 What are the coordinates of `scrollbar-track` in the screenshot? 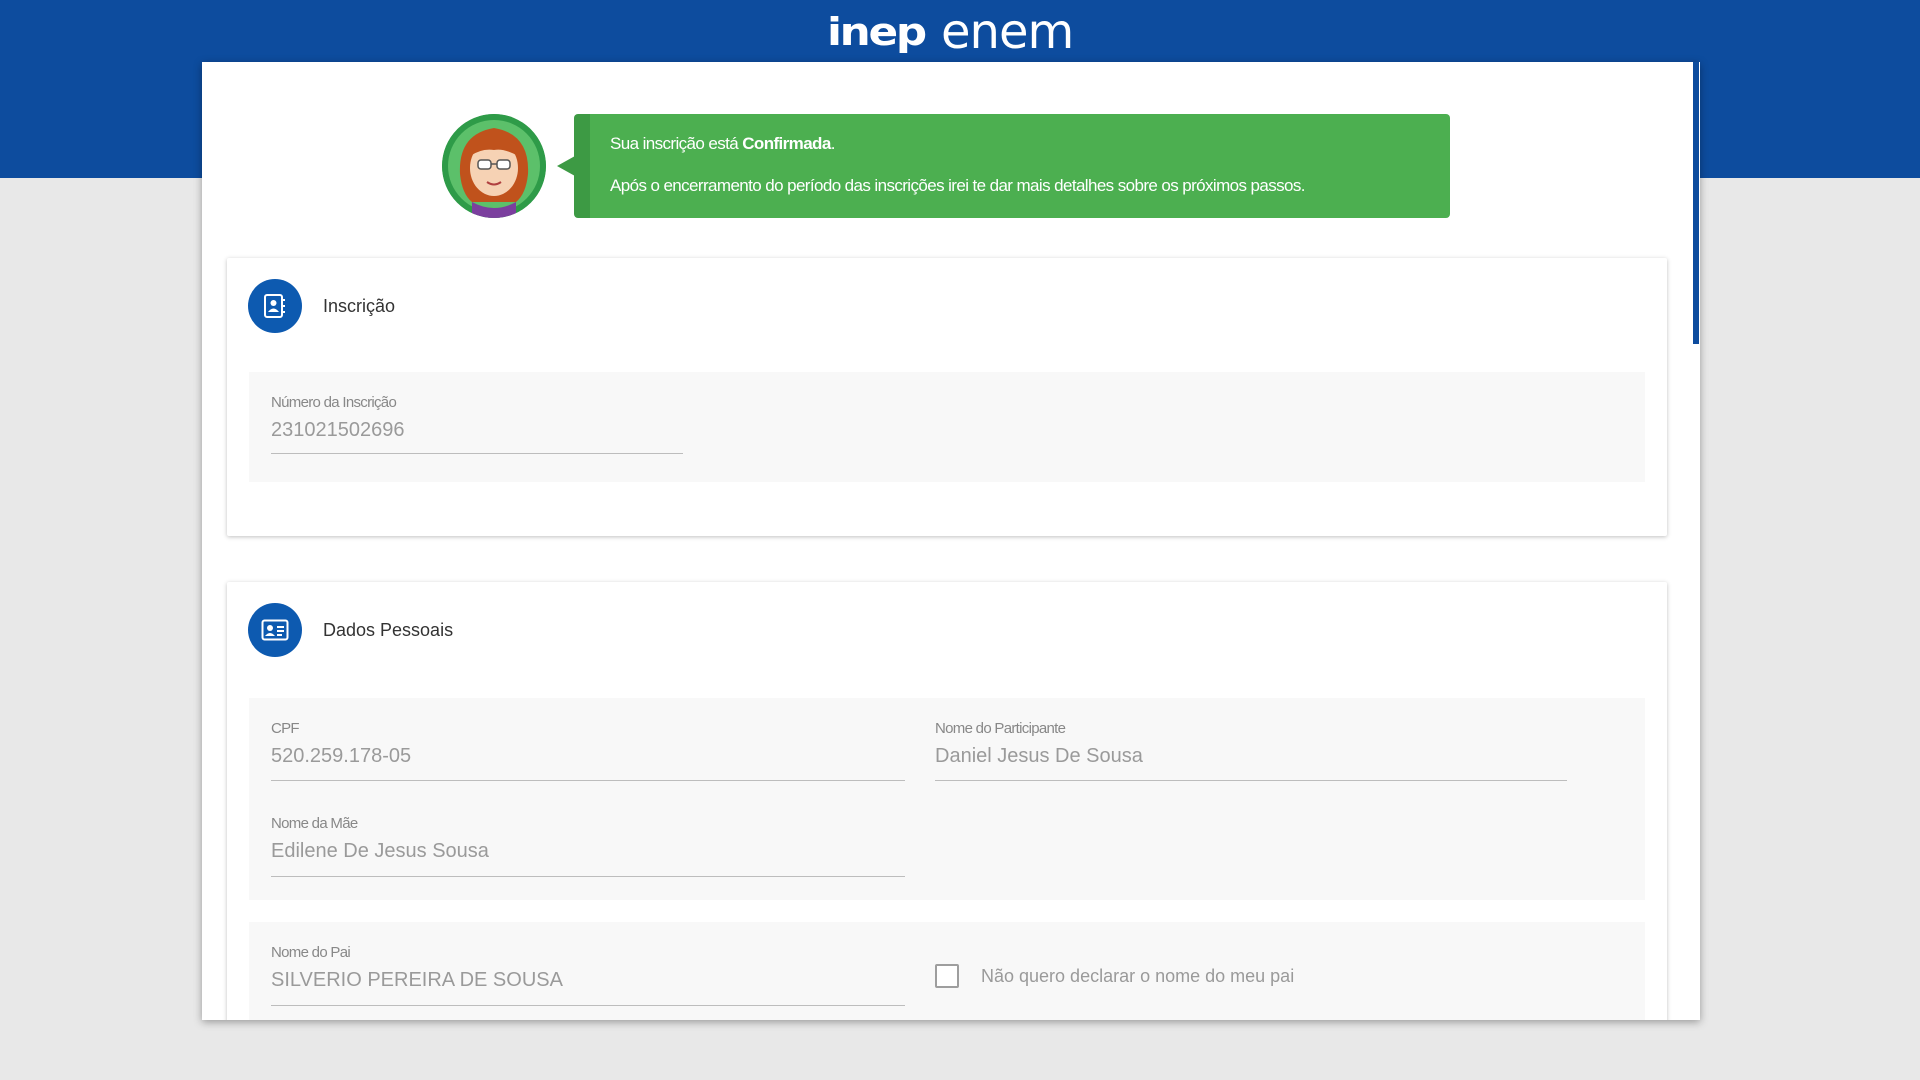 It's located at (1696, 541).